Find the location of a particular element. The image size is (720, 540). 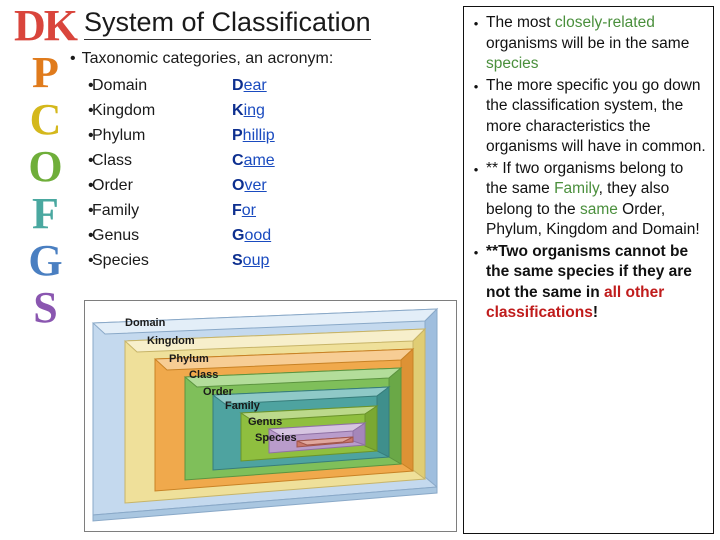

lead-text-row: • Taxonomic categories, an acronym: is located at coordinates (265, 59).